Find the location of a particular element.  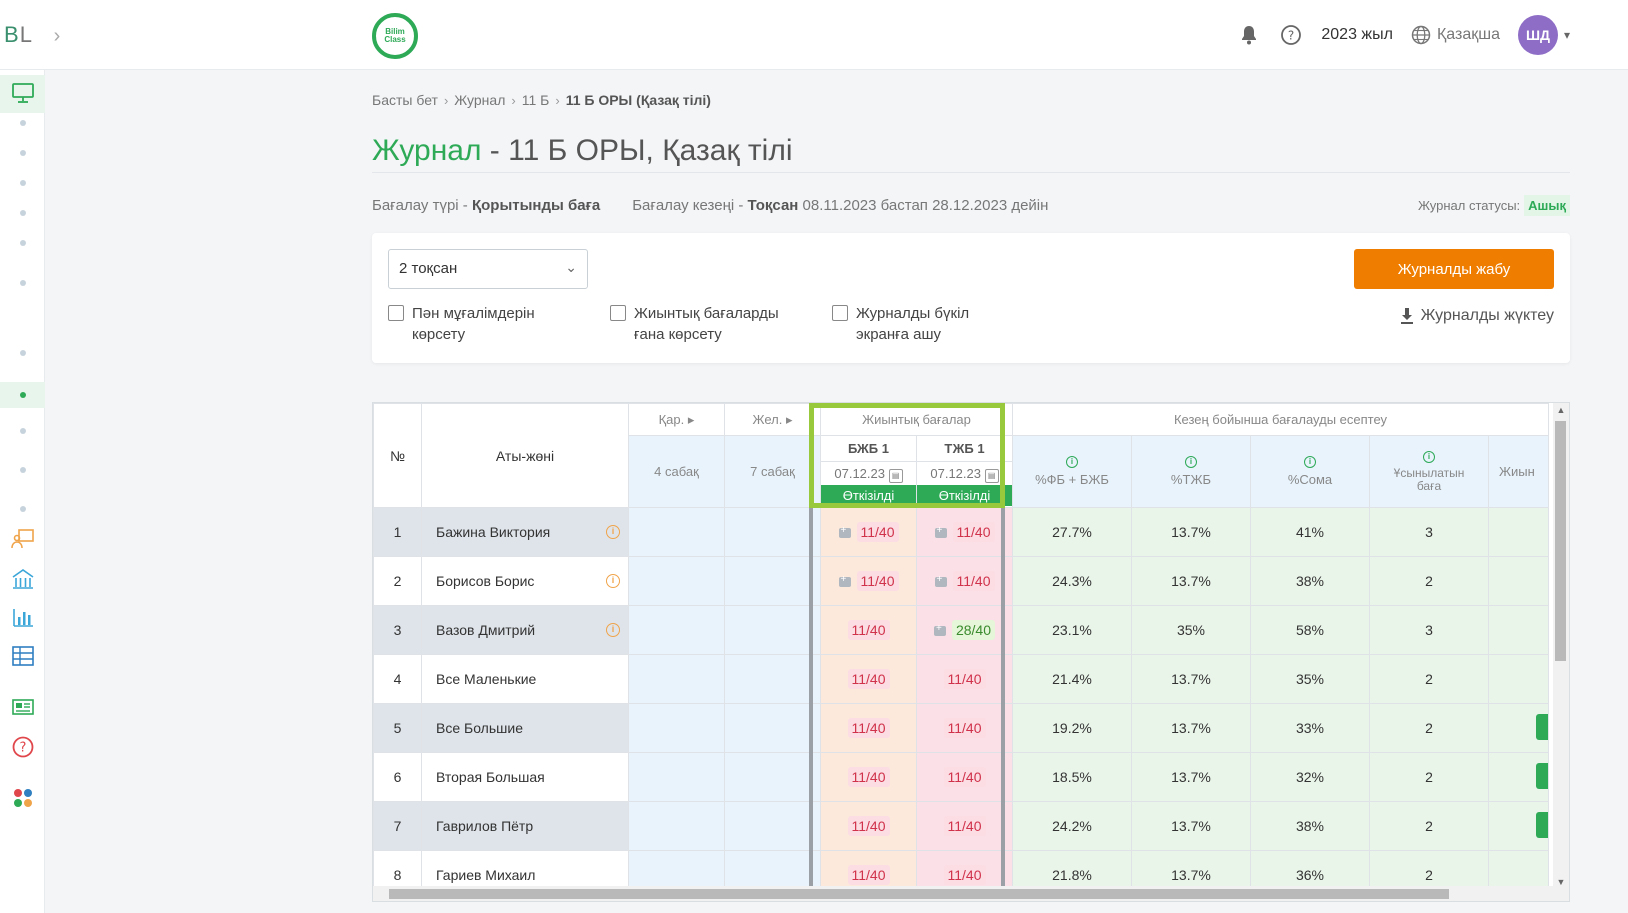

quarter-select: 2 тоқсан ⌄ is located at coordinates (488, 269).